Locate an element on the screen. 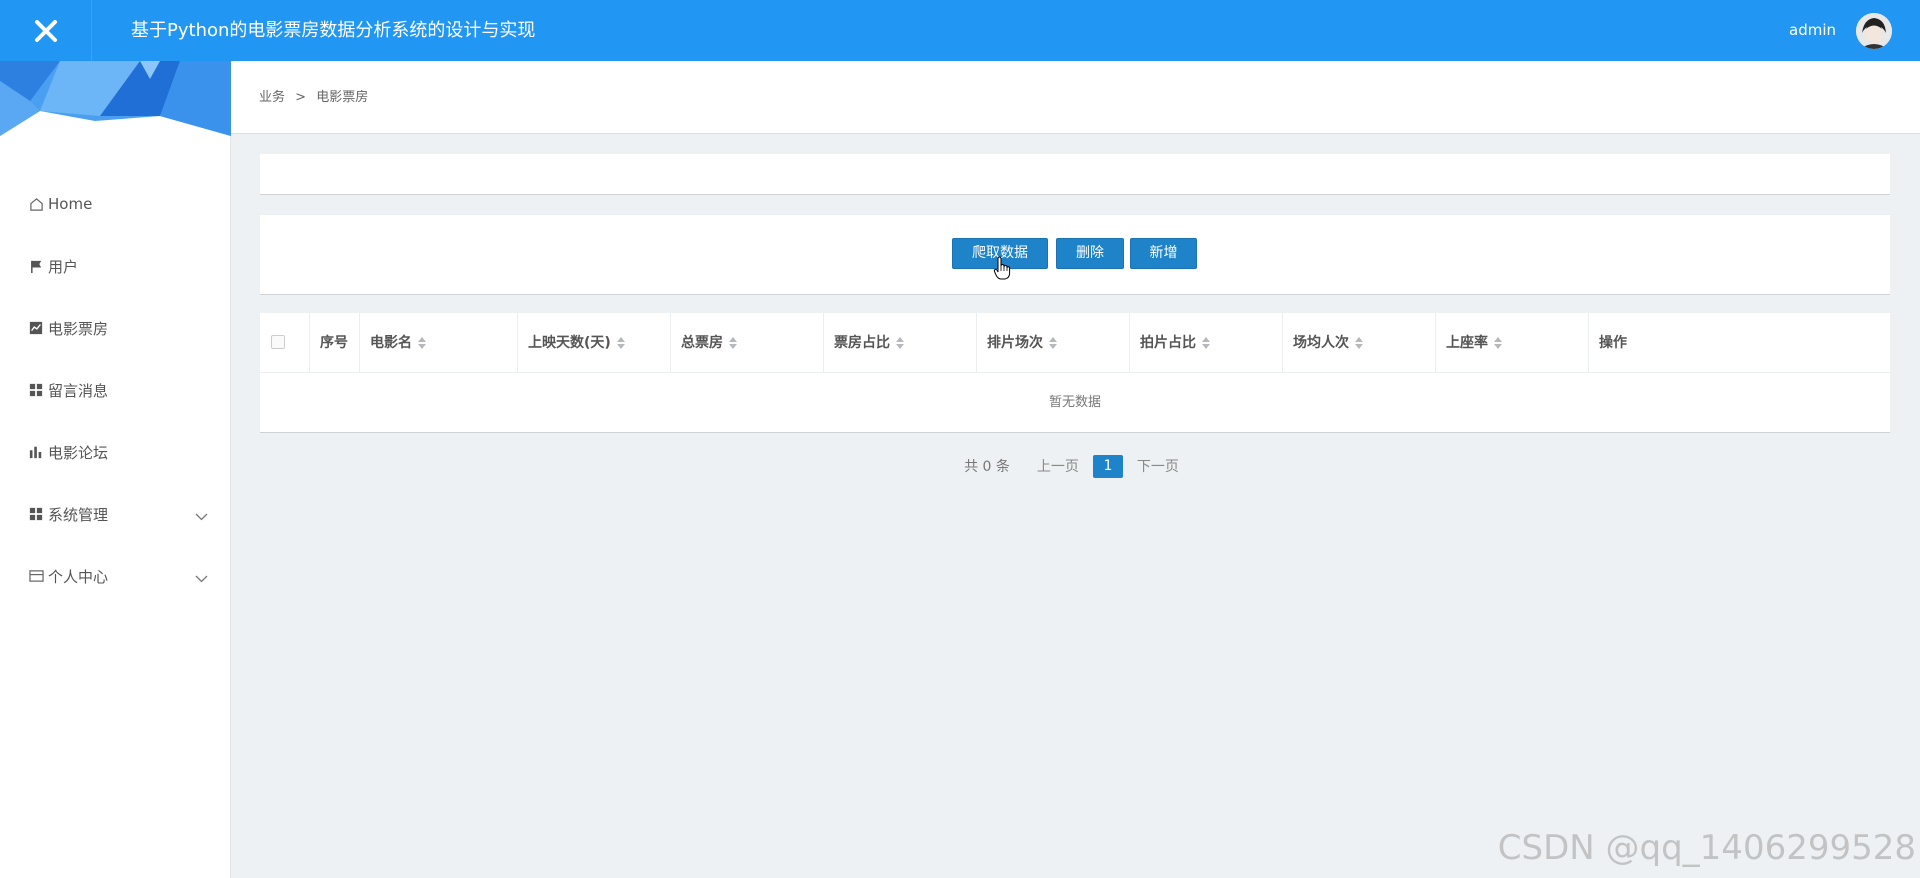 This screenshot has width=1920, height=878. wallet-icon is located at coordinates (36, 576).